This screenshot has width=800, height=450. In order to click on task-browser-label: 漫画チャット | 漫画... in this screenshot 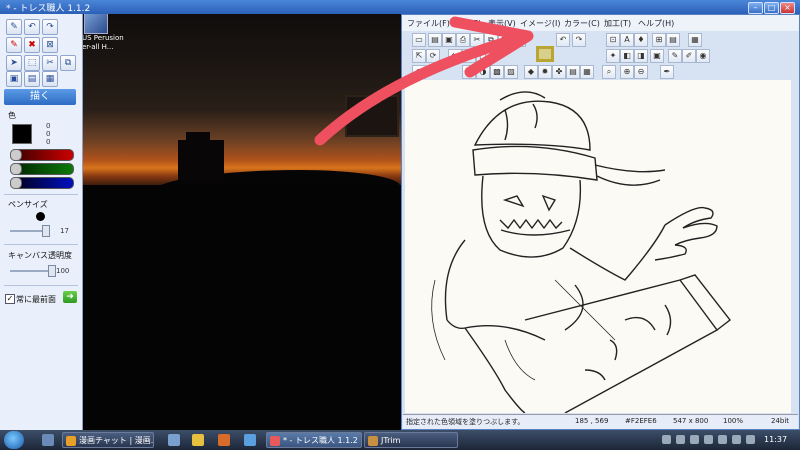, I will do `click(116, 440)`.